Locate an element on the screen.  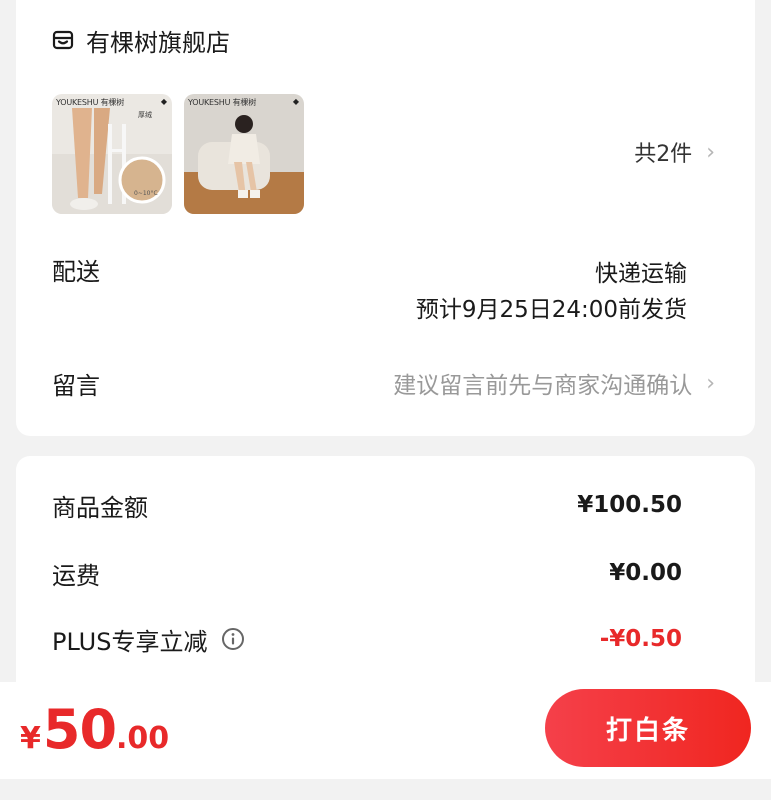
total-decimal: .00 is located at coordinates (143, 738).